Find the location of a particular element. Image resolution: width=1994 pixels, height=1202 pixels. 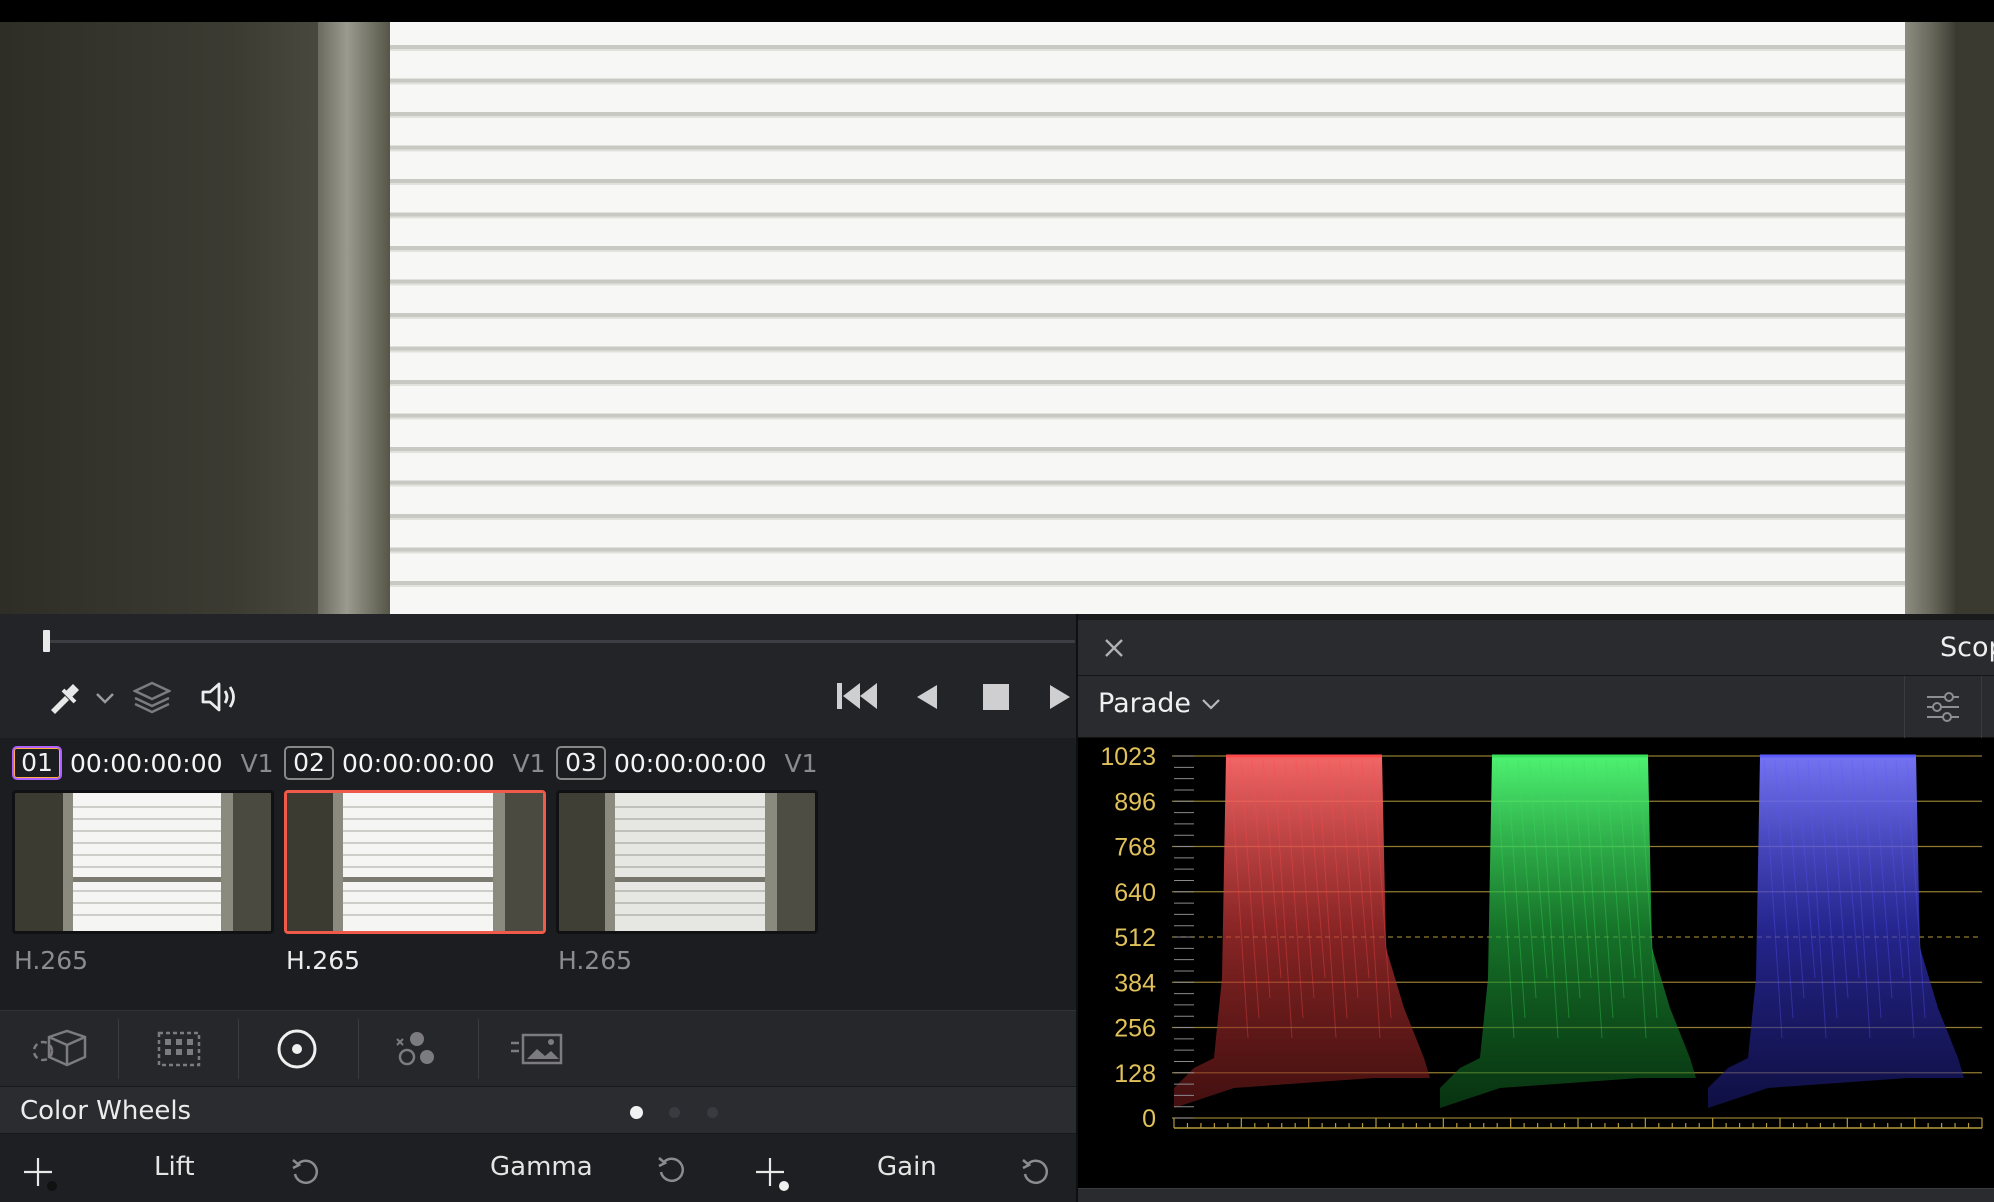

scope-traces is located at coordinates (1569, 931).